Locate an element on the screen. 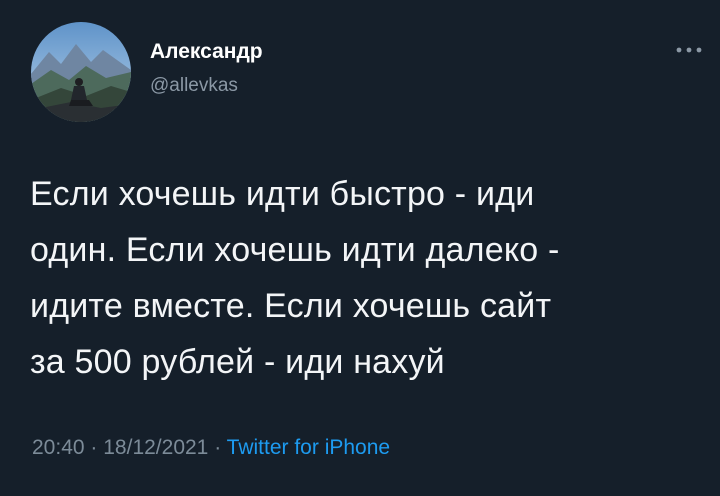 The height and width of the screenshot is (496, 720). tweet-source-link: Twitter for iPhone is located at coordinates (308, 447).